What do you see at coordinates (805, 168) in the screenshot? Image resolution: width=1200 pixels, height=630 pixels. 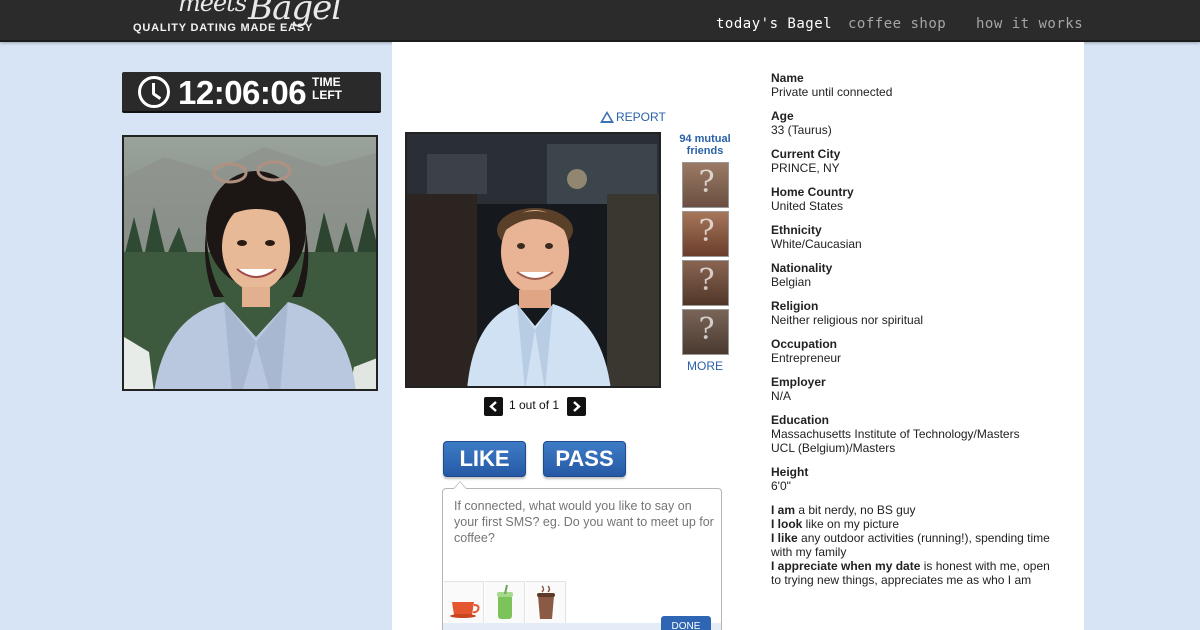 I see `field-value: PRINCE, NY` at bounding box center [805, 168].